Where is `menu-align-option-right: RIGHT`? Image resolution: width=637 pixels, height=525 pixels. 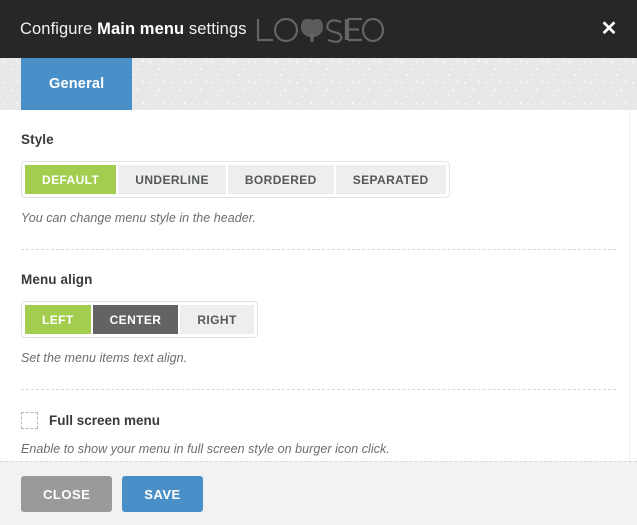
menu-align-option-right: RIGHT is located at coordinates (217, 319).